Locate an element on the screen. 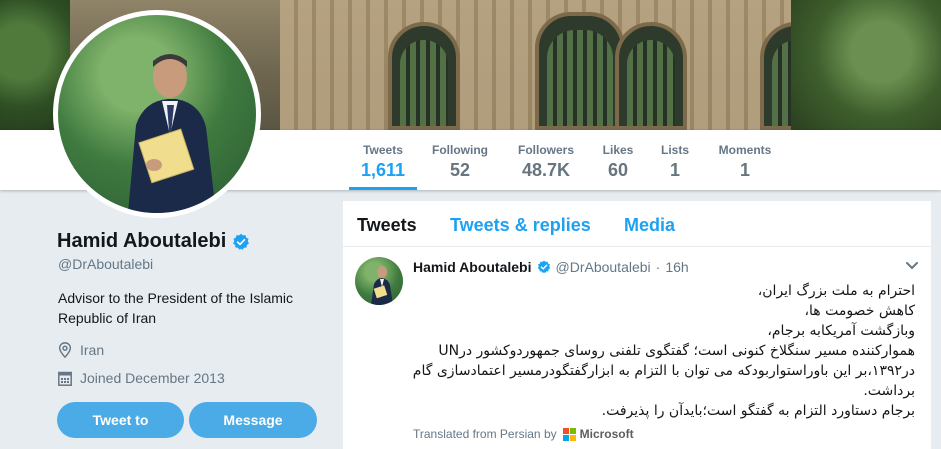  profile-handle: @DrAboutalebi is located at coordinates (105, 264).